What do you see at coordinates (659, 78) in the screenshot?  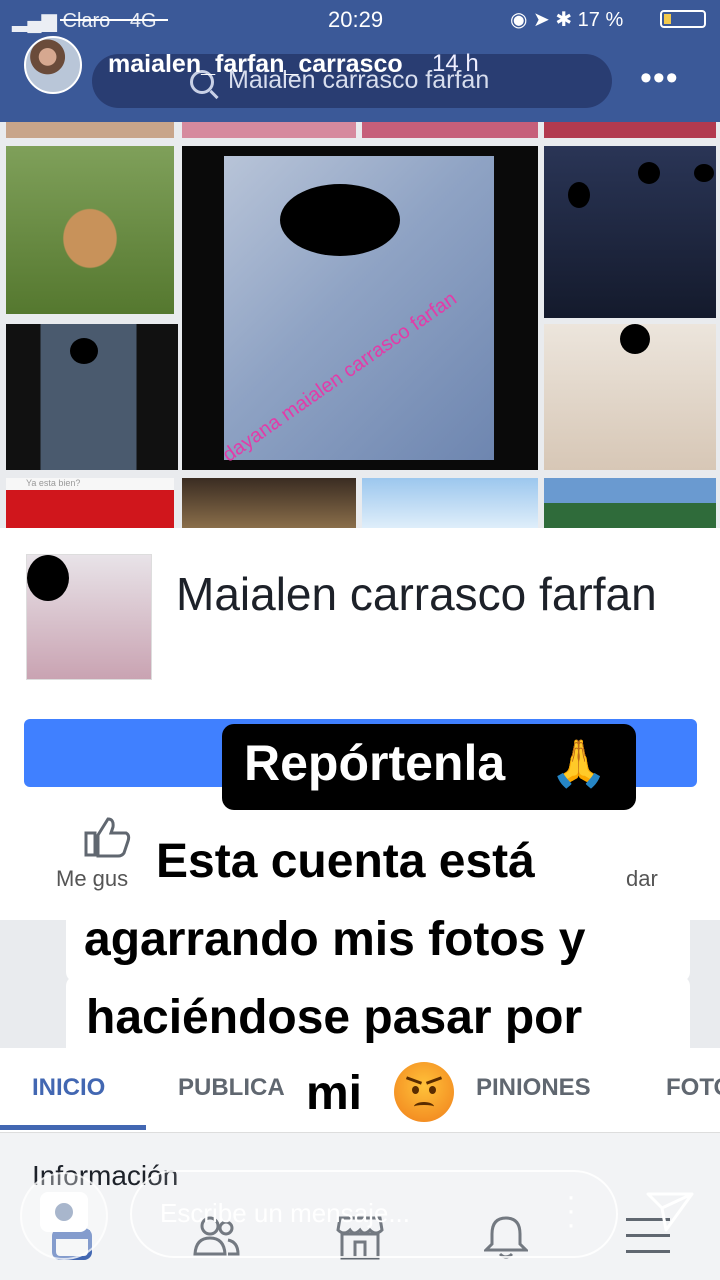 I see `more-options-icon: •••` at bounding box center [659, 78].